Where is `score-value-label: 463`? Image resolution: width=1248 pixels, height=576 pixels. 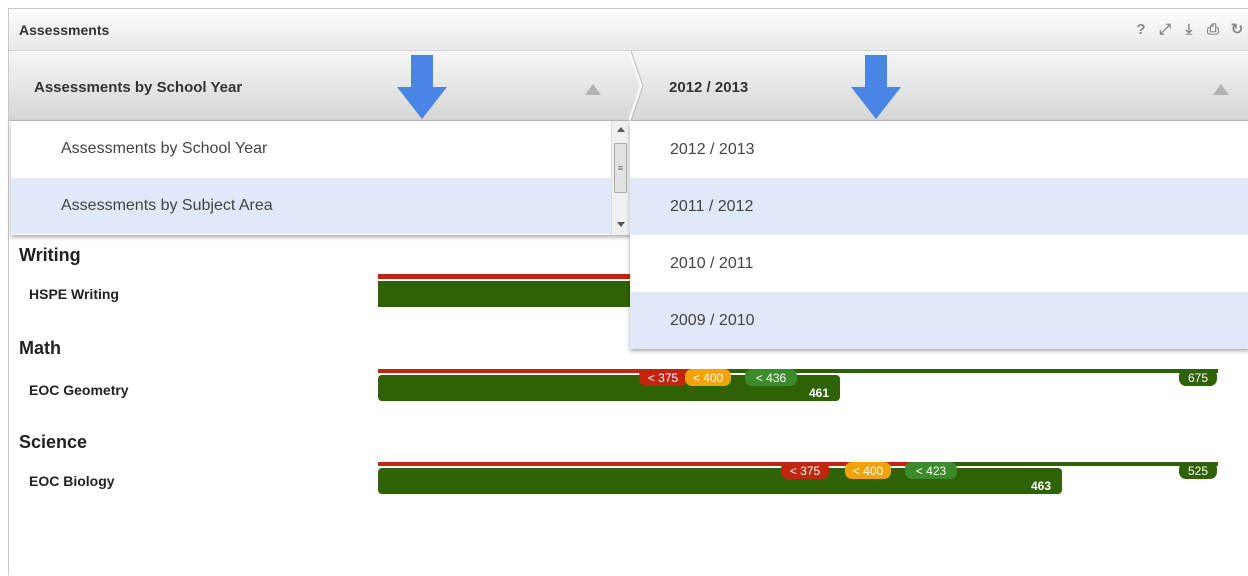 score-value-label: 463 is located at coordinates (1041, 486).